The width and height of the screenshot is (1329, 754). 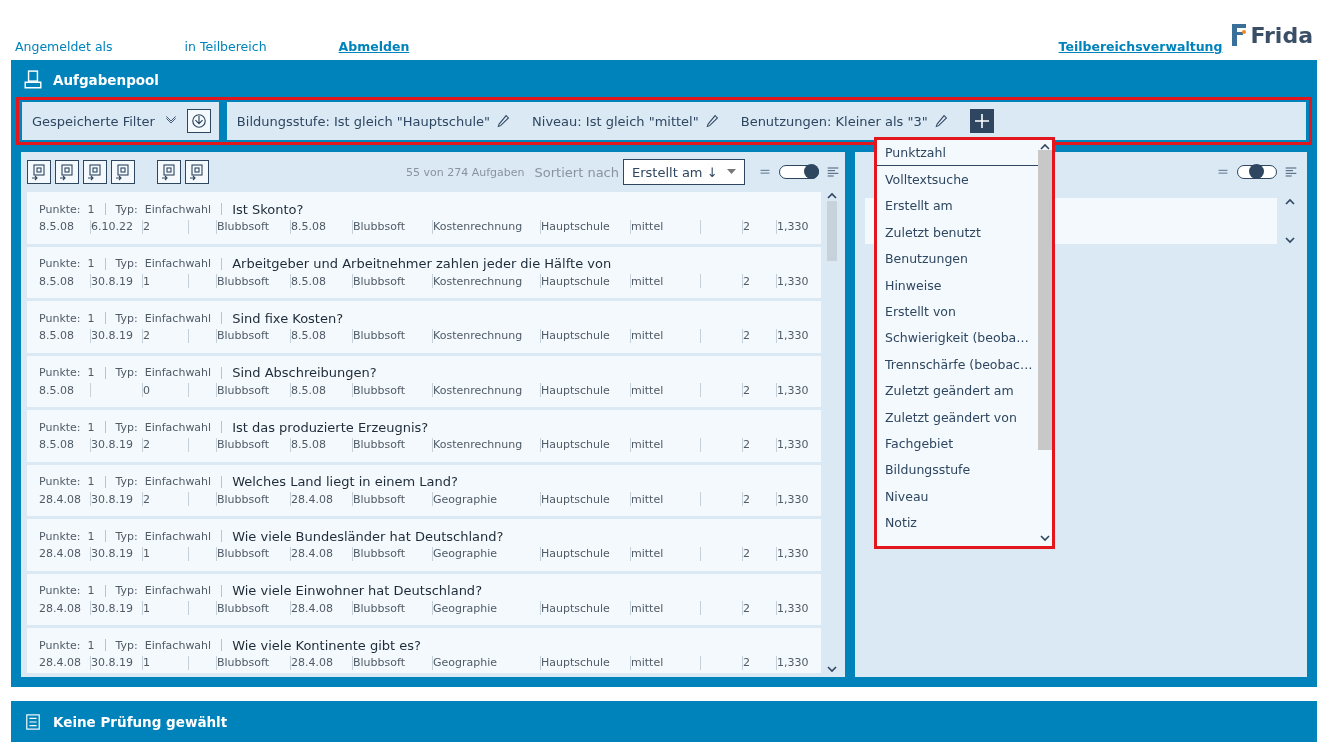 I want to click on save-filter-button, so click(x=198, y=121).